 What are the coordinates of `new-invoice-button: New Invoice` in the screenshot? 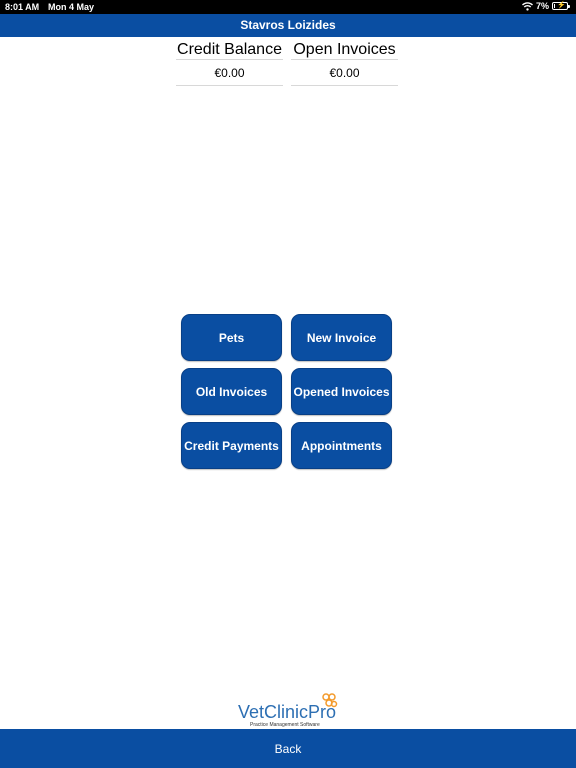 It's located at (341, 337).